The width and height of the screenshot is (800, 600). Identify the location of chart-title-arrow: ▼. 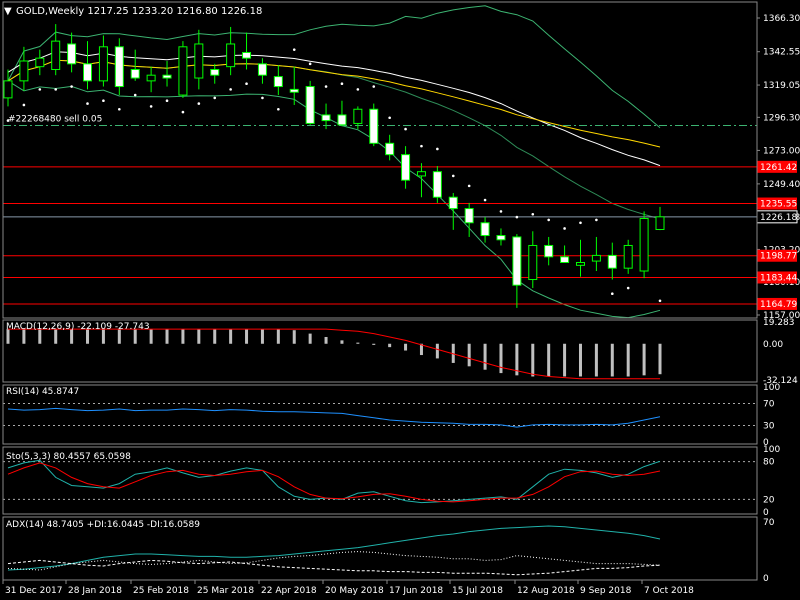
(8, 11).